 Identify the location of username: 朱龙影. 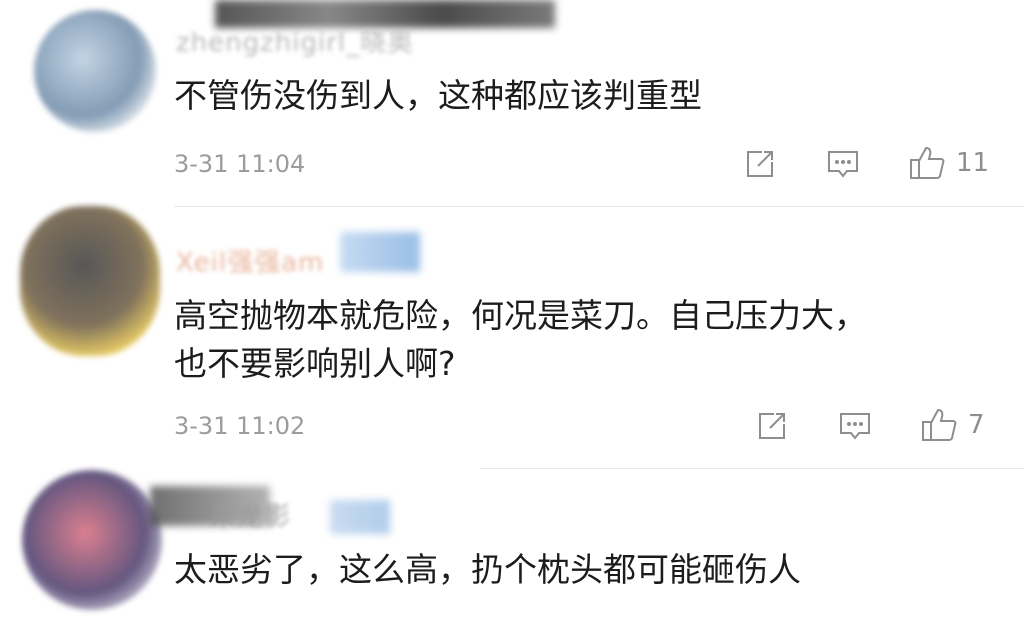
(250, 514).